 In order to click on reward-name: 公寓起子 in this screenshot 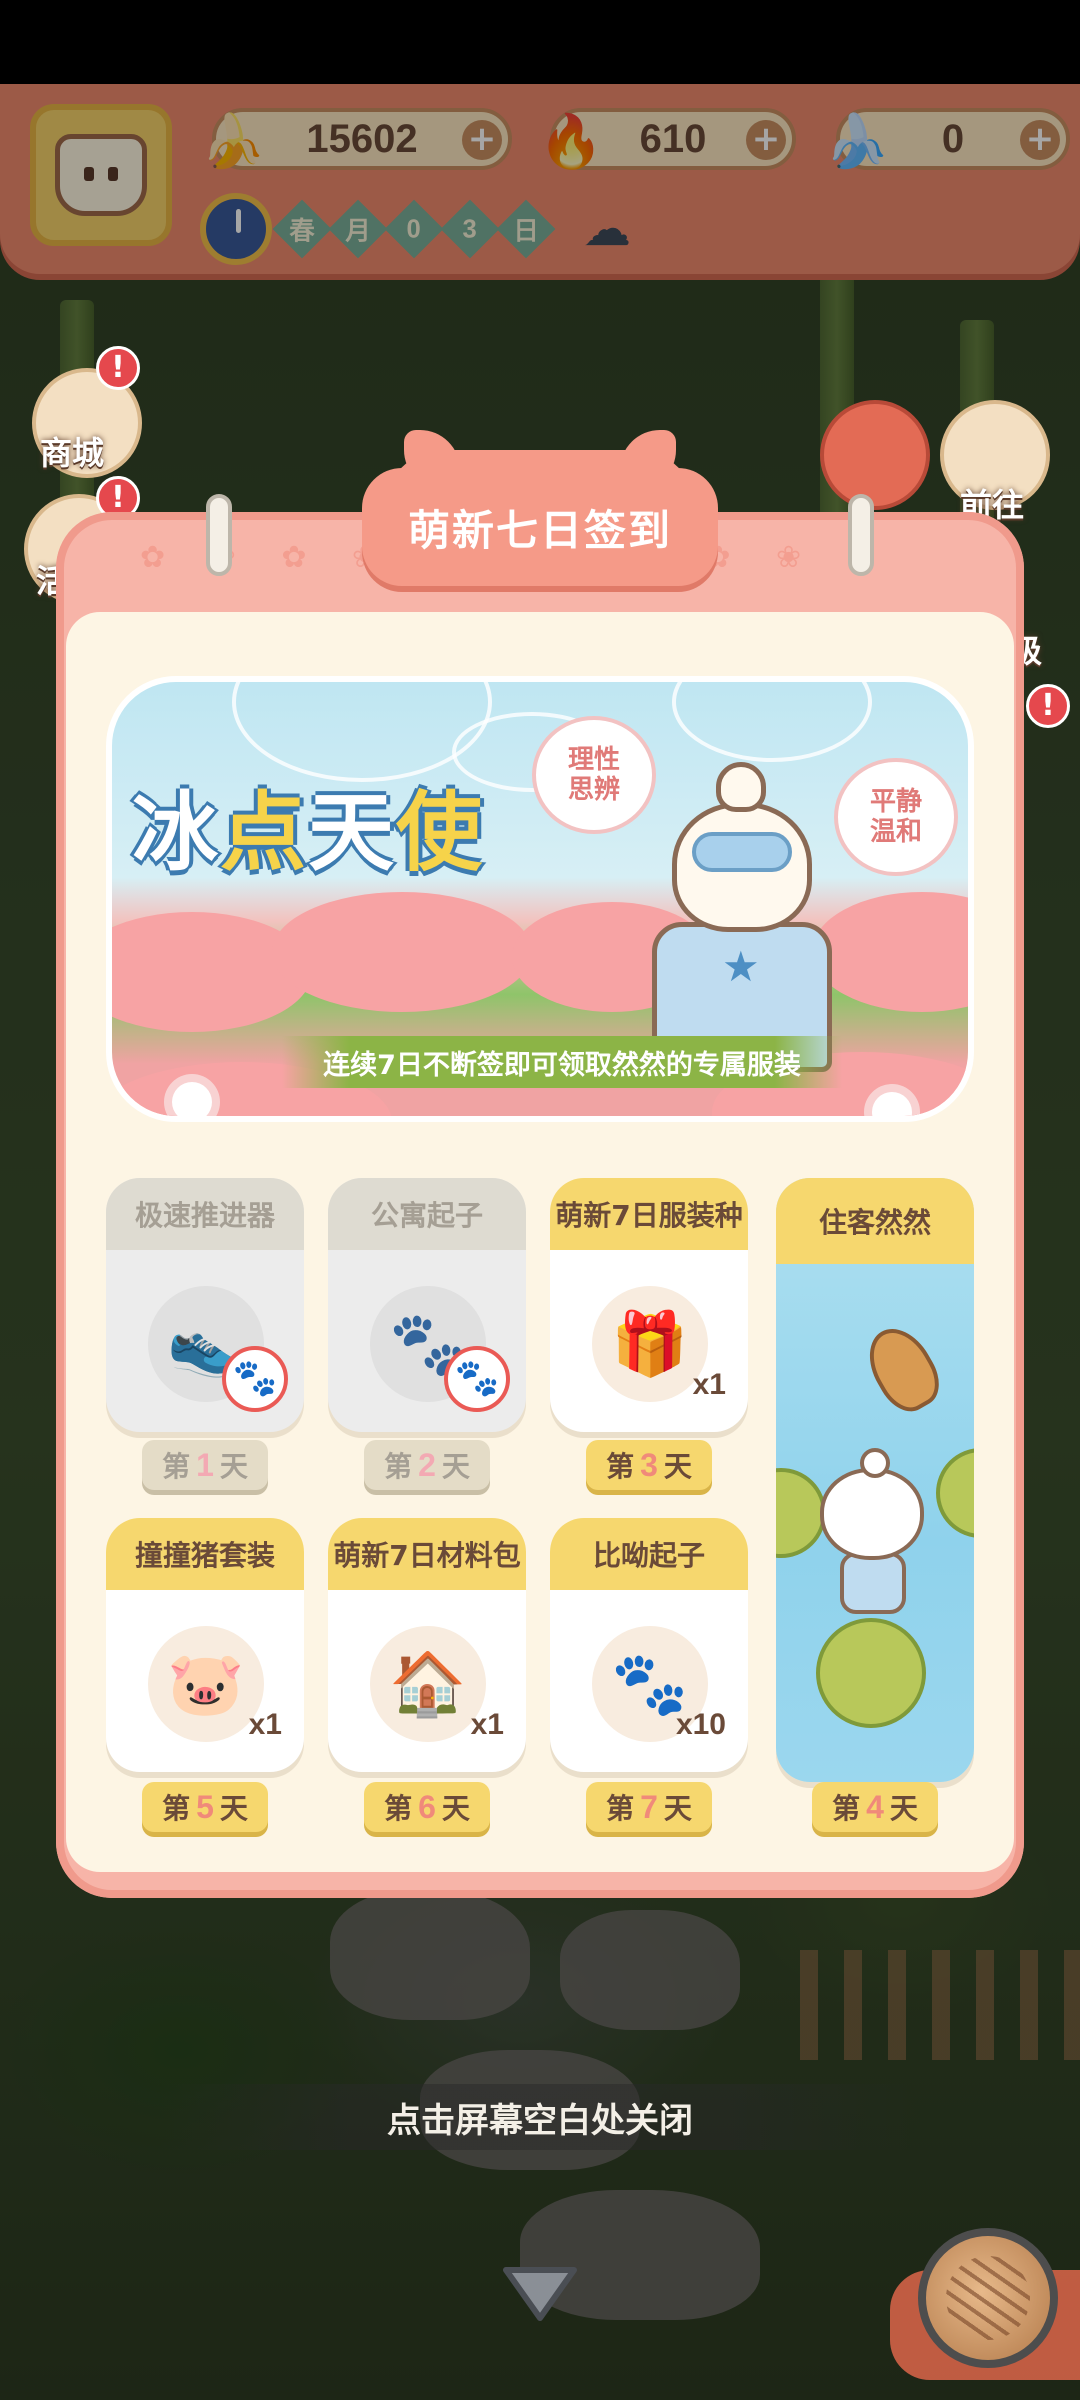, I will do `click(427, 1214)`.